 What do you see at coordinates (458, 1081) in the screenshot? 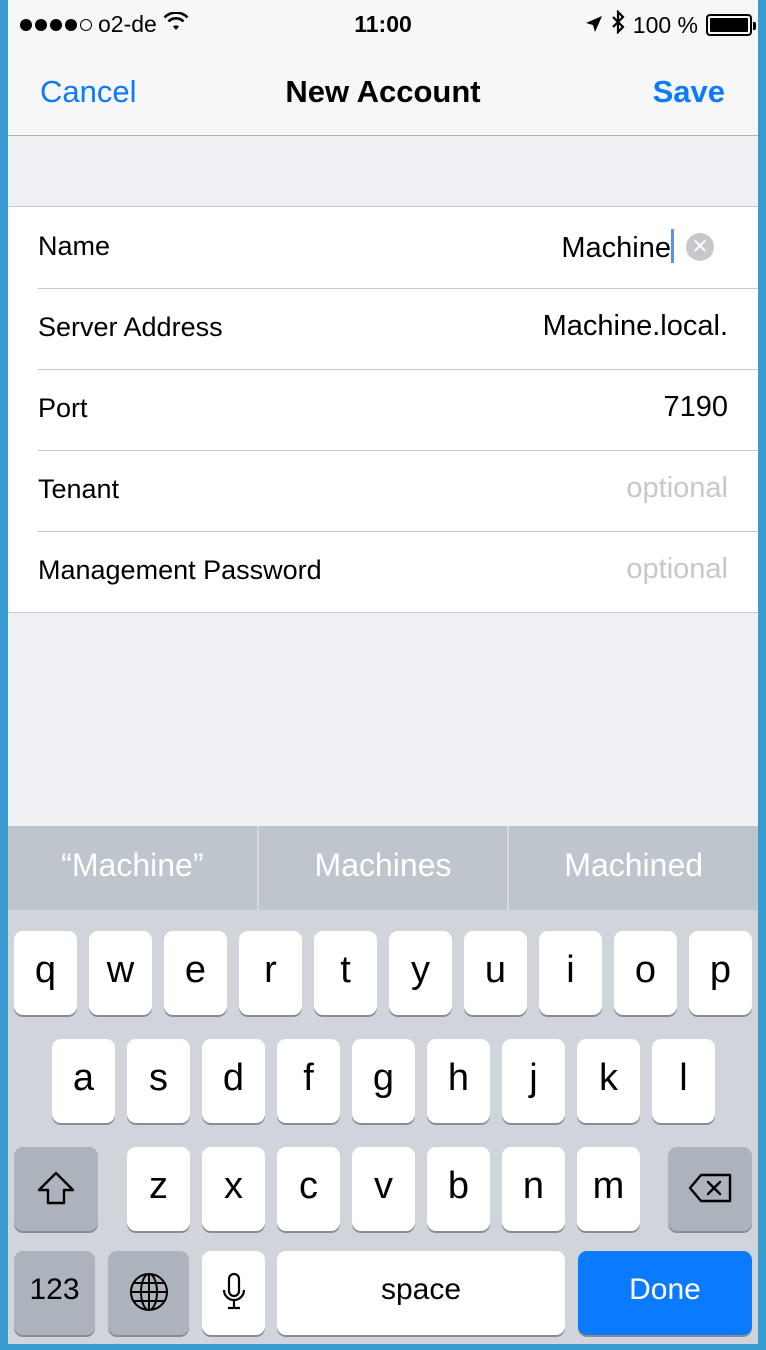
I see `key-h: h` at bounding box center [458, 1081].